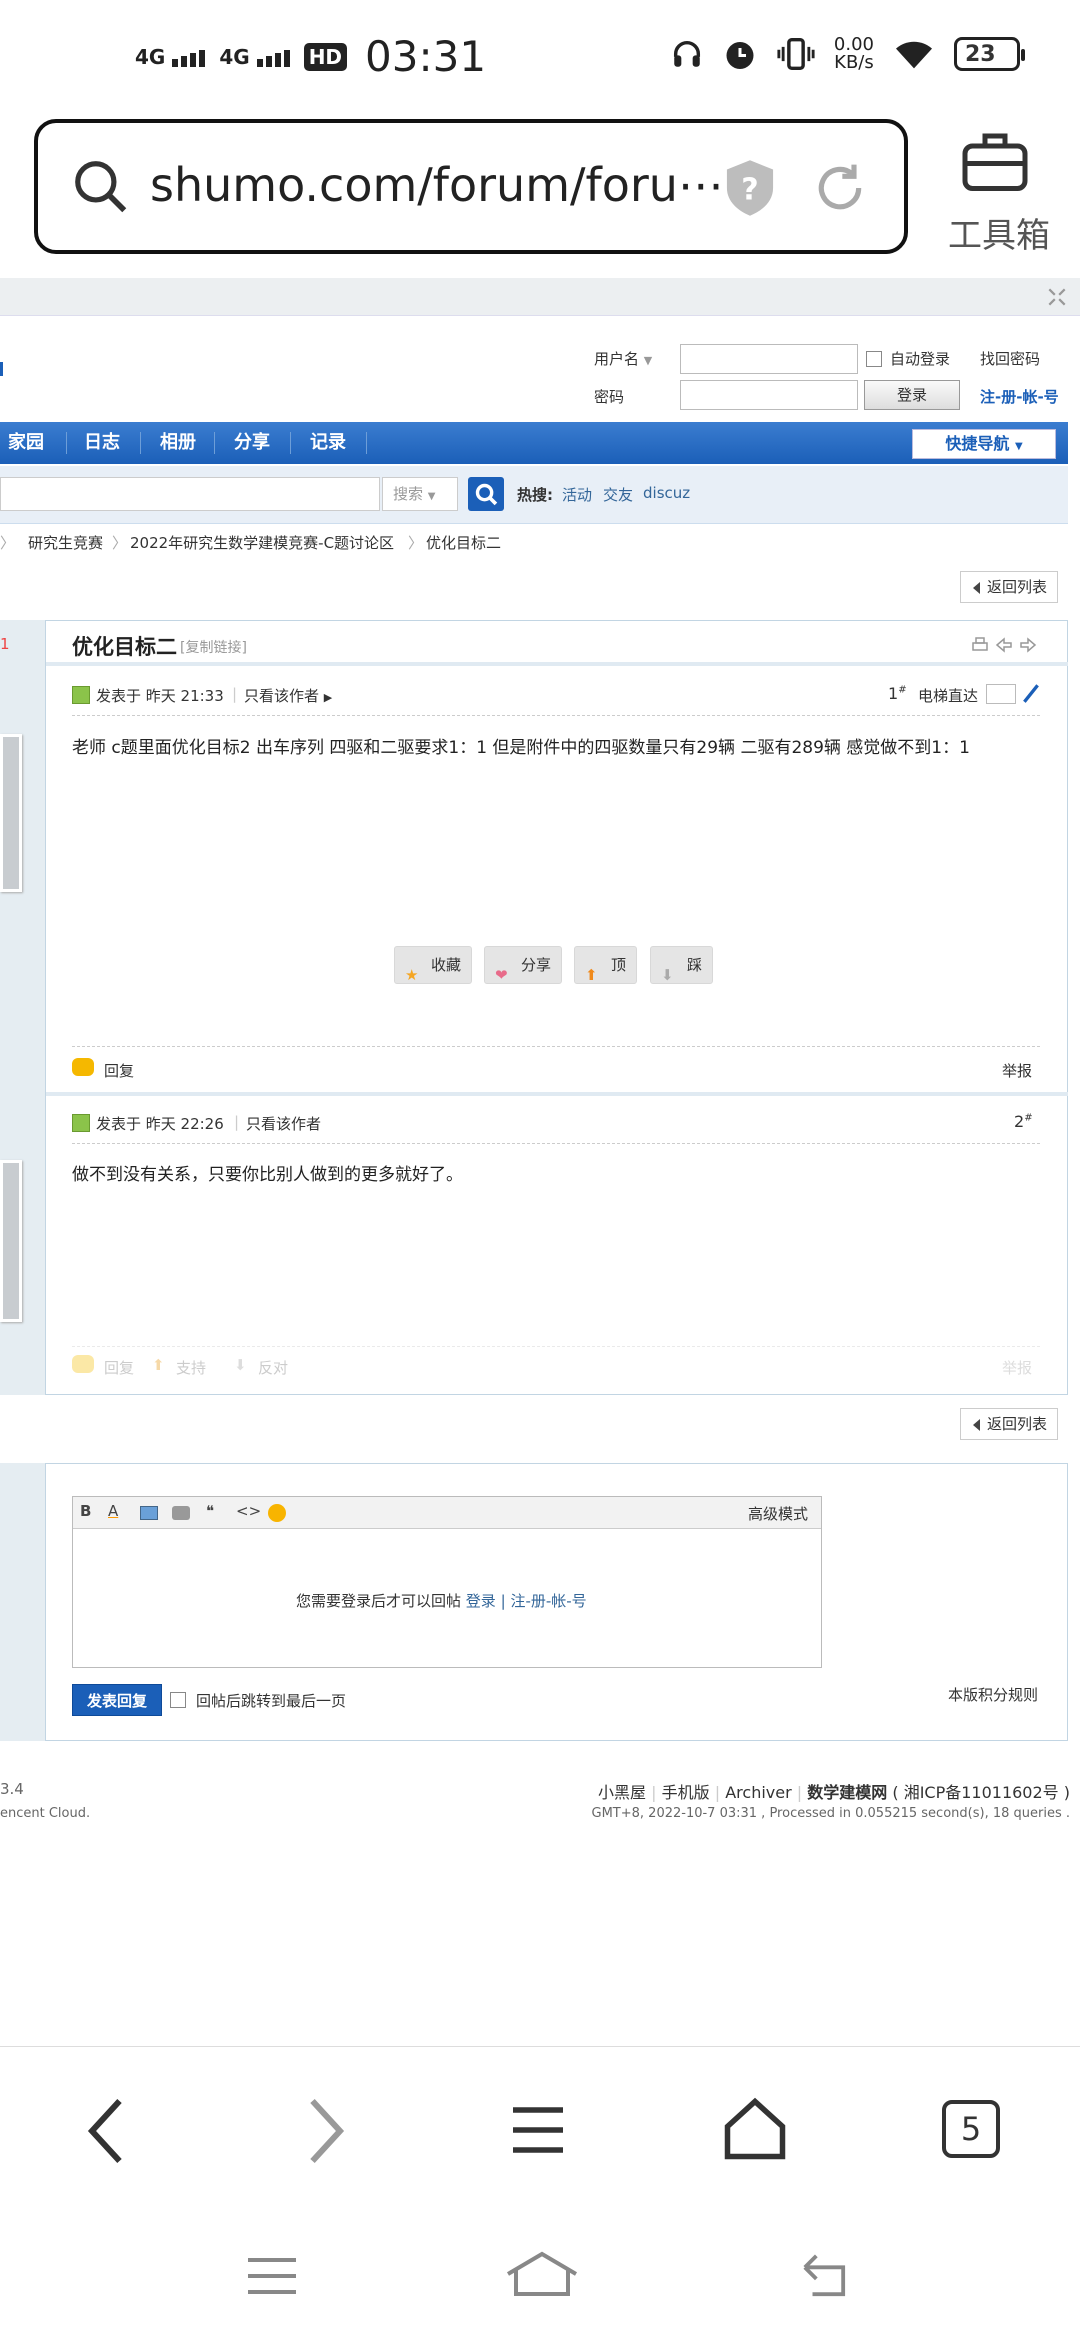 This screenshot has width=1080, height=2340. I want to click on only-author-link: 只看该作者 ▶, so click(288, 695).